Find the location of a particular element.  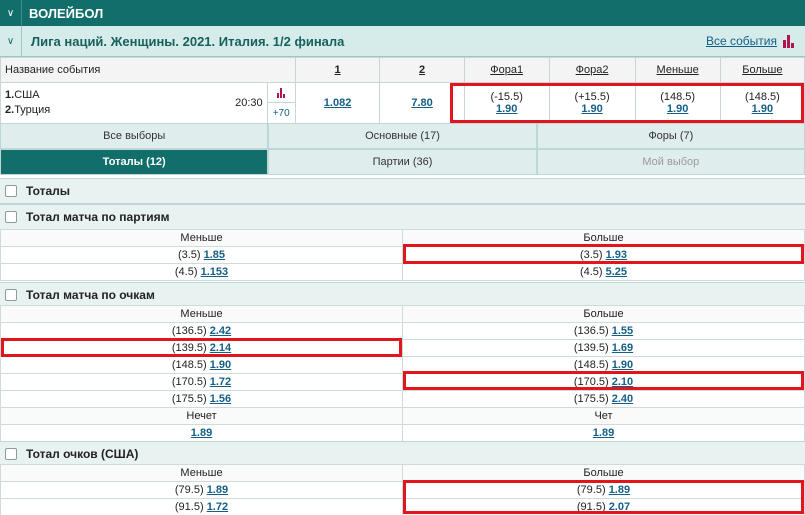

column-fora1: Фора1 is located at coordinates (506, 70).